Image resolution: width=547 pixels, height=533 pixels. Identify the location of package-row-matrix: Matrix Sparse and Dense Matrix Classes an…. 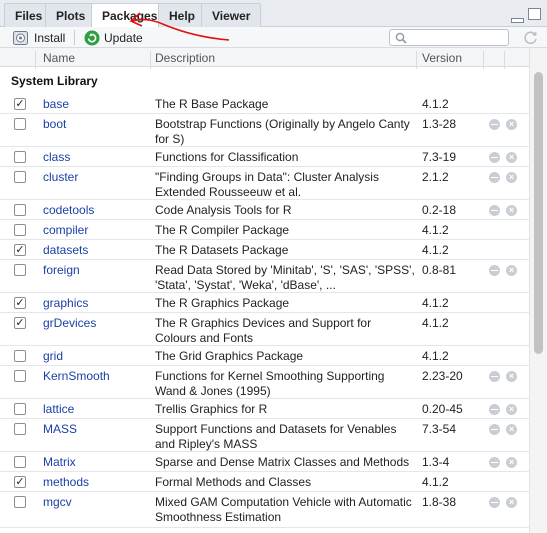
(264, 462).